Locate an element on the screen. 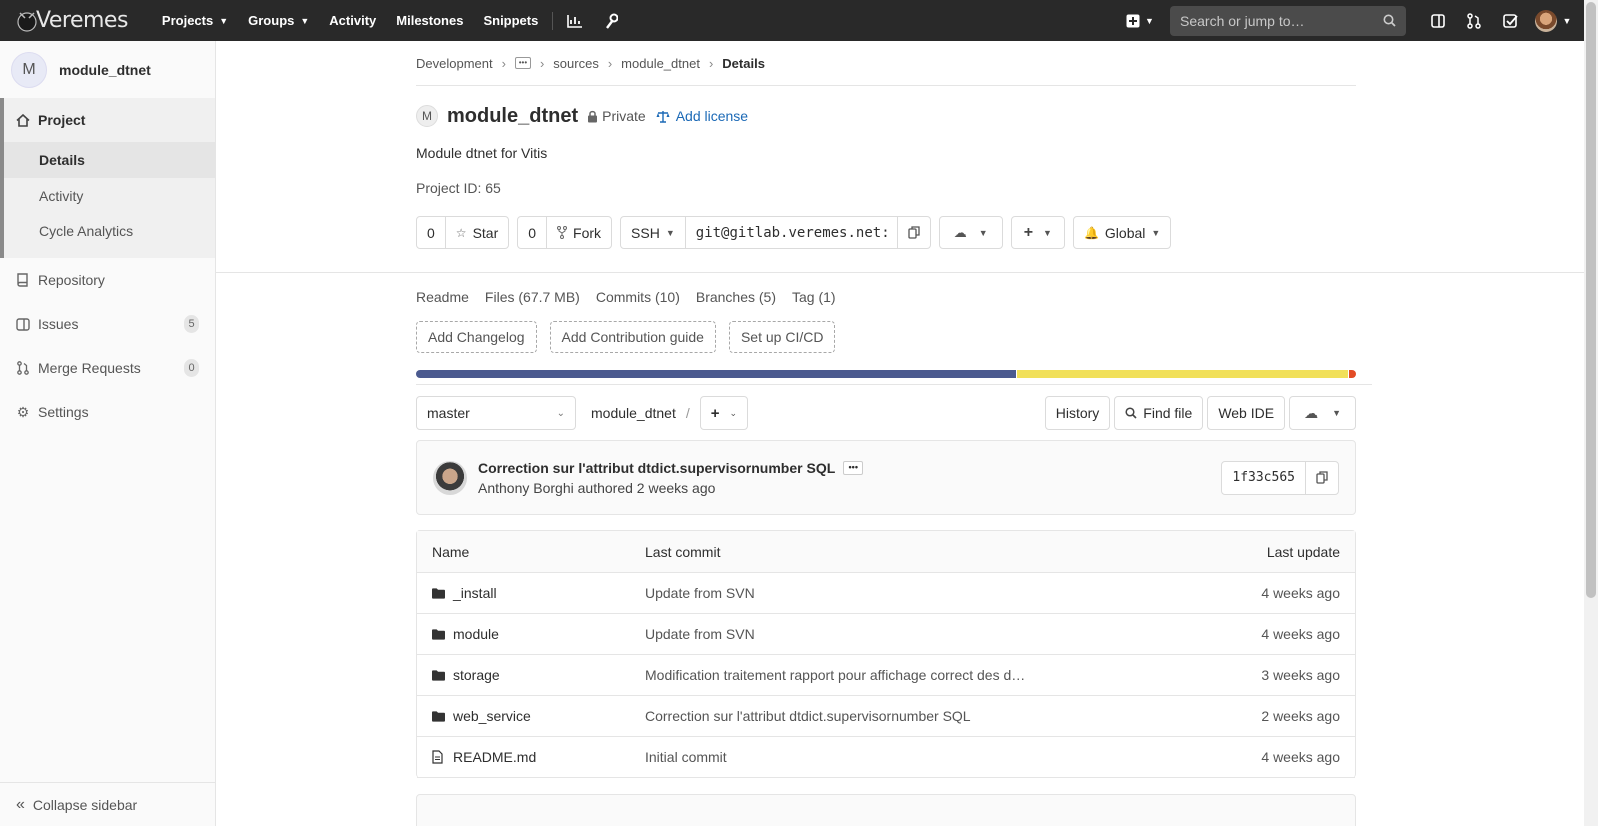 The height and width of the screenshot is (826, 1598). sidebar-item-project: Project is located at coordinates (109, 120).